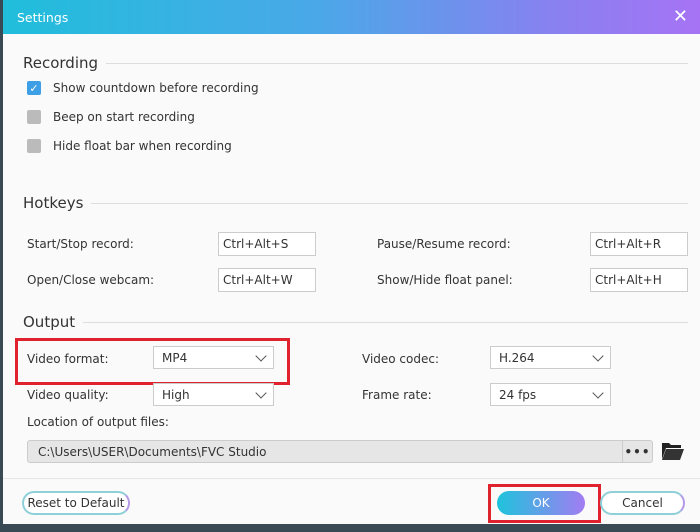 This screenshot has height=532, width=700. What do you see at coordinates (642, 503) in the screenshot?
I see `cancel-button: Cancel` at bounding box center [642, 503].